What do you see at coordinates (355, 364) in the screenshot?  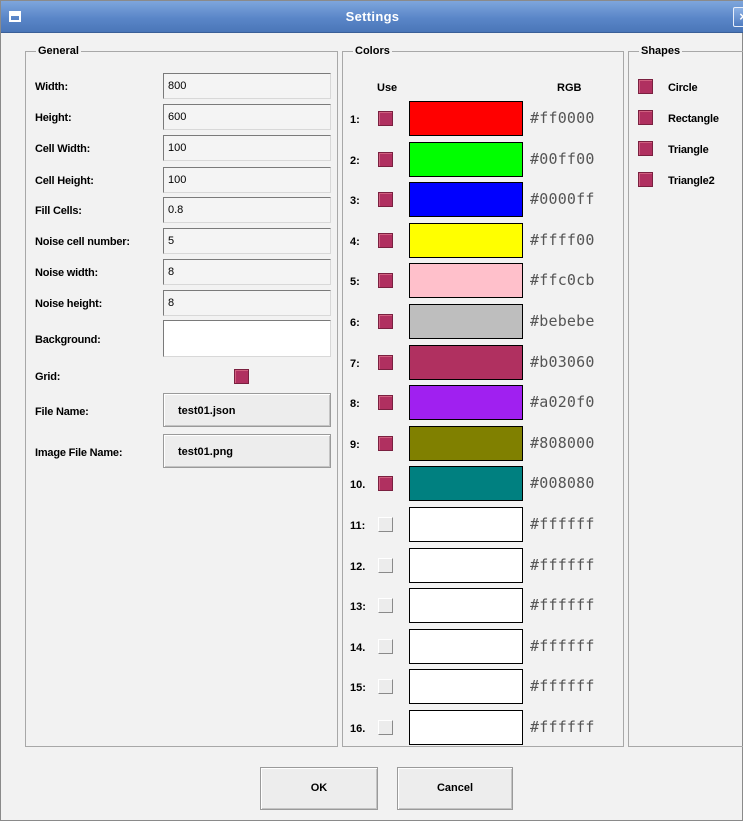 I see `color-row-label: 7:` at bounding box center [355, 364].